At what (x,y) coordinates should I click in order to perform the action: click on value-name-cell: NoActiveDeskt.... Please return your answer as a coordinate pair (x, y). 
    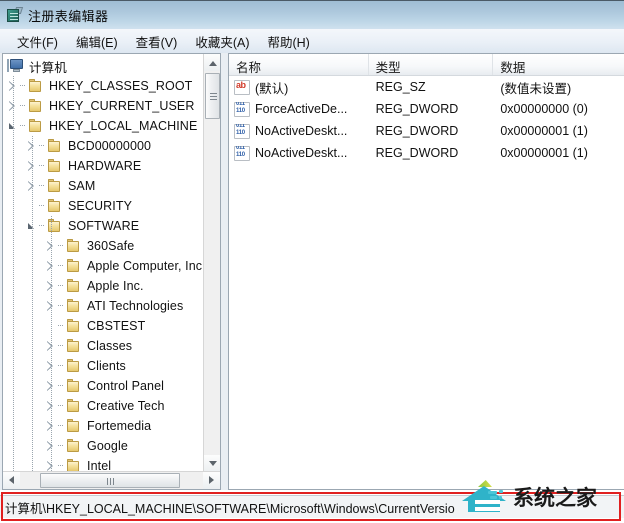
    Looking at the image, I should click on (299, 153).